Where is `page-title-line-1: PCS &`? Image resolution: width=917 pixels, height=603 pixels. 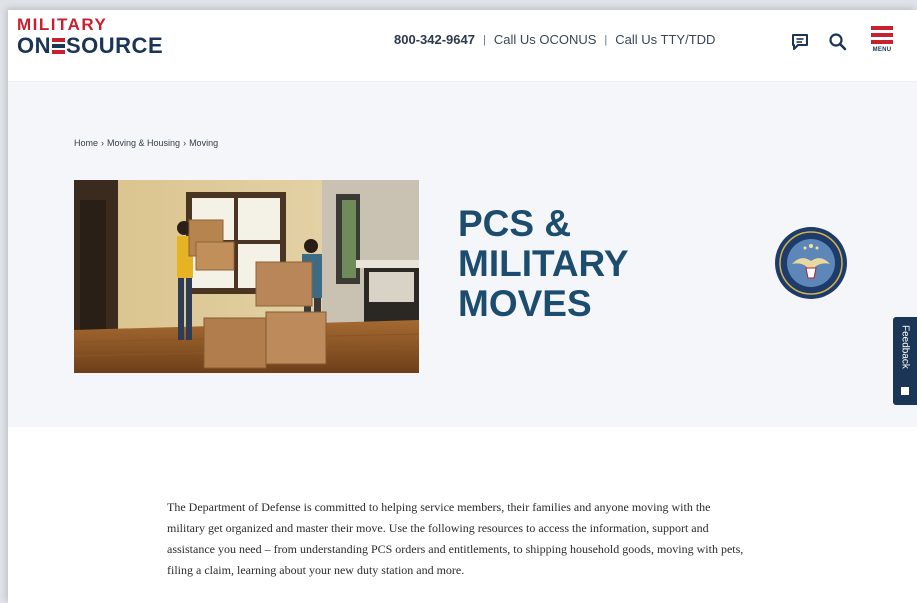
page-title-line-1: PCS & is located at coordinates (515, 223).